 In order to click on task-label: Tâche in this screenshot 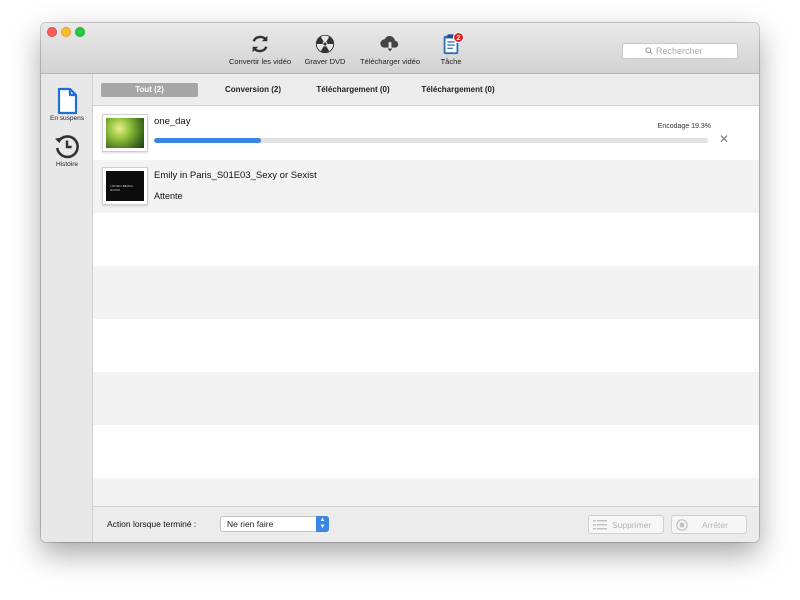, I will do `click(451, 61)`.